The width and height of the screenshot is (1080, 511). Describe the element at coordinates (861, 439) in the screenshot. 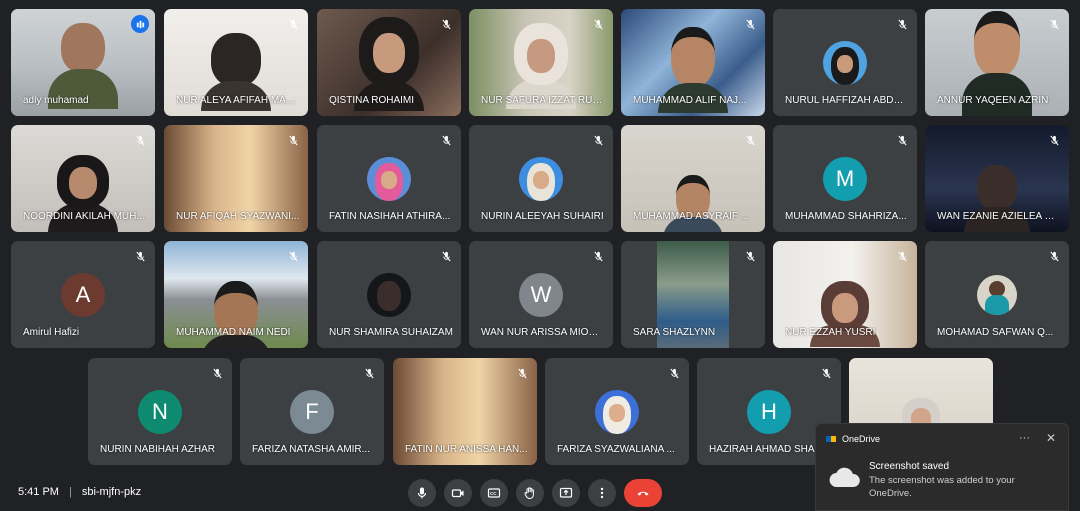

I see `notification-app-name: OneDrive` at that location.